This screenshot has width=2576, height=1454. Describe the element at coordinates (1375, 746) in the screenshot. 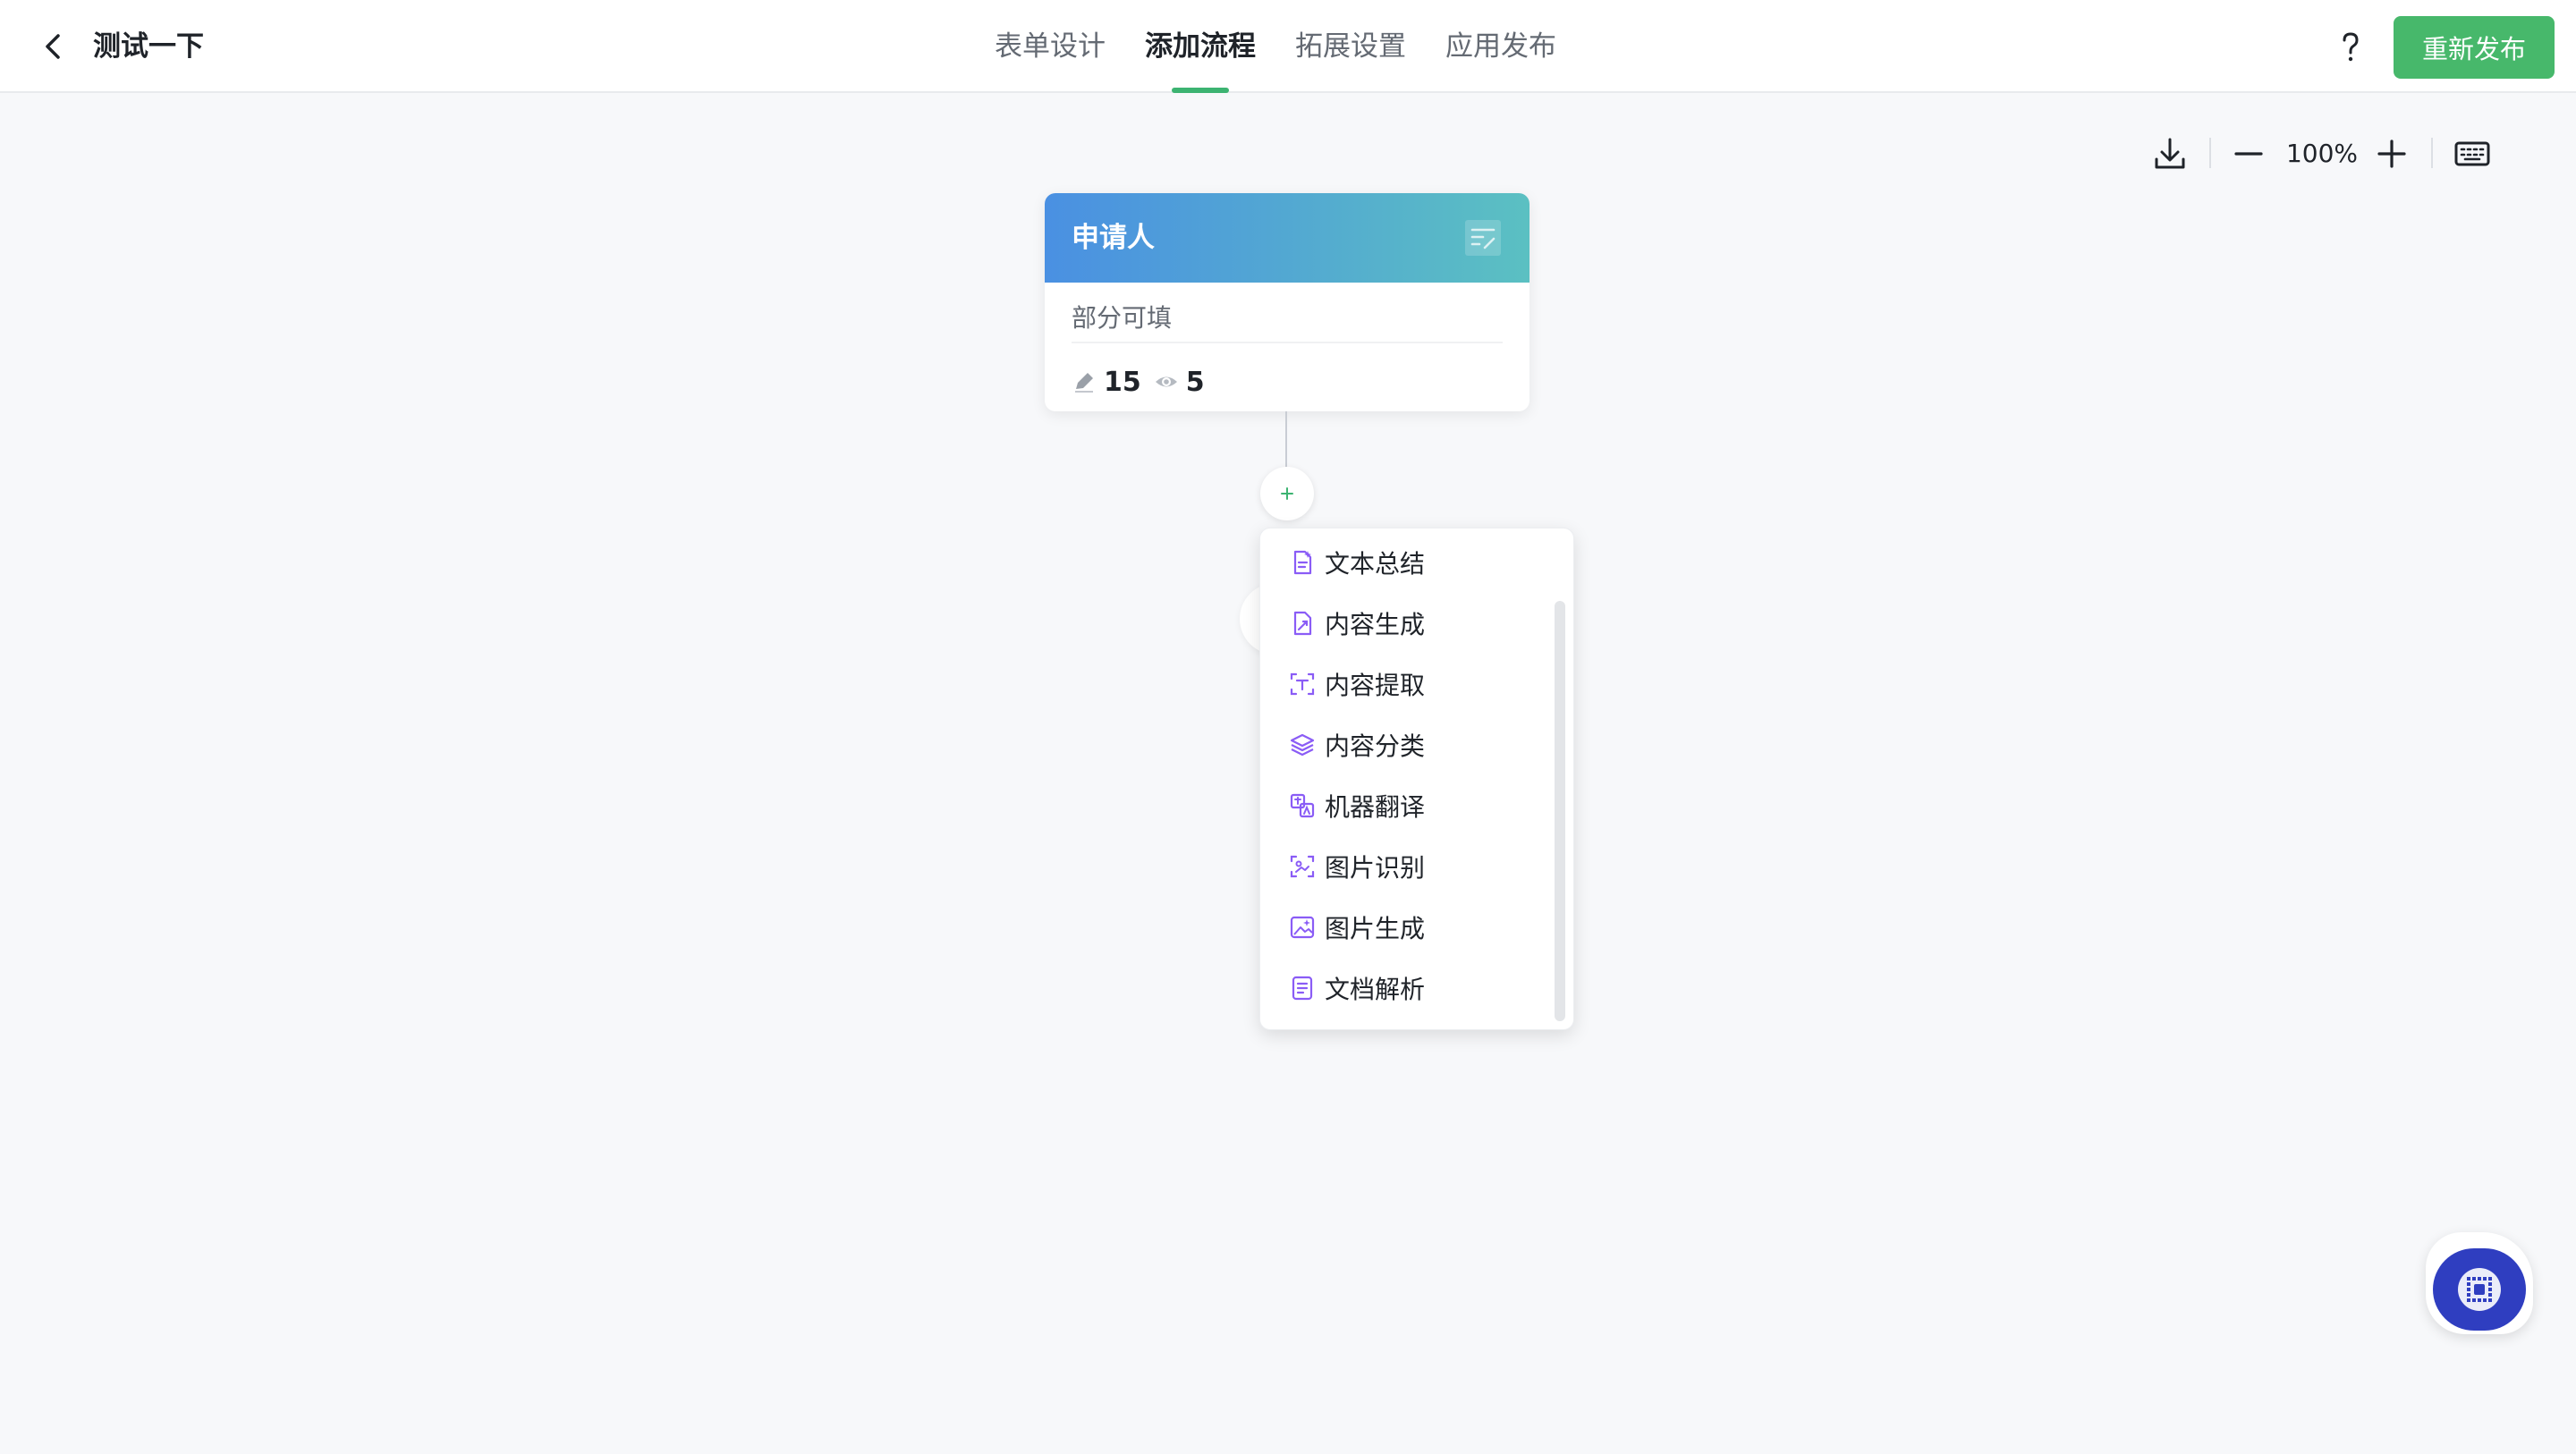

I see `menu-item-label: 内容分类` at that location.